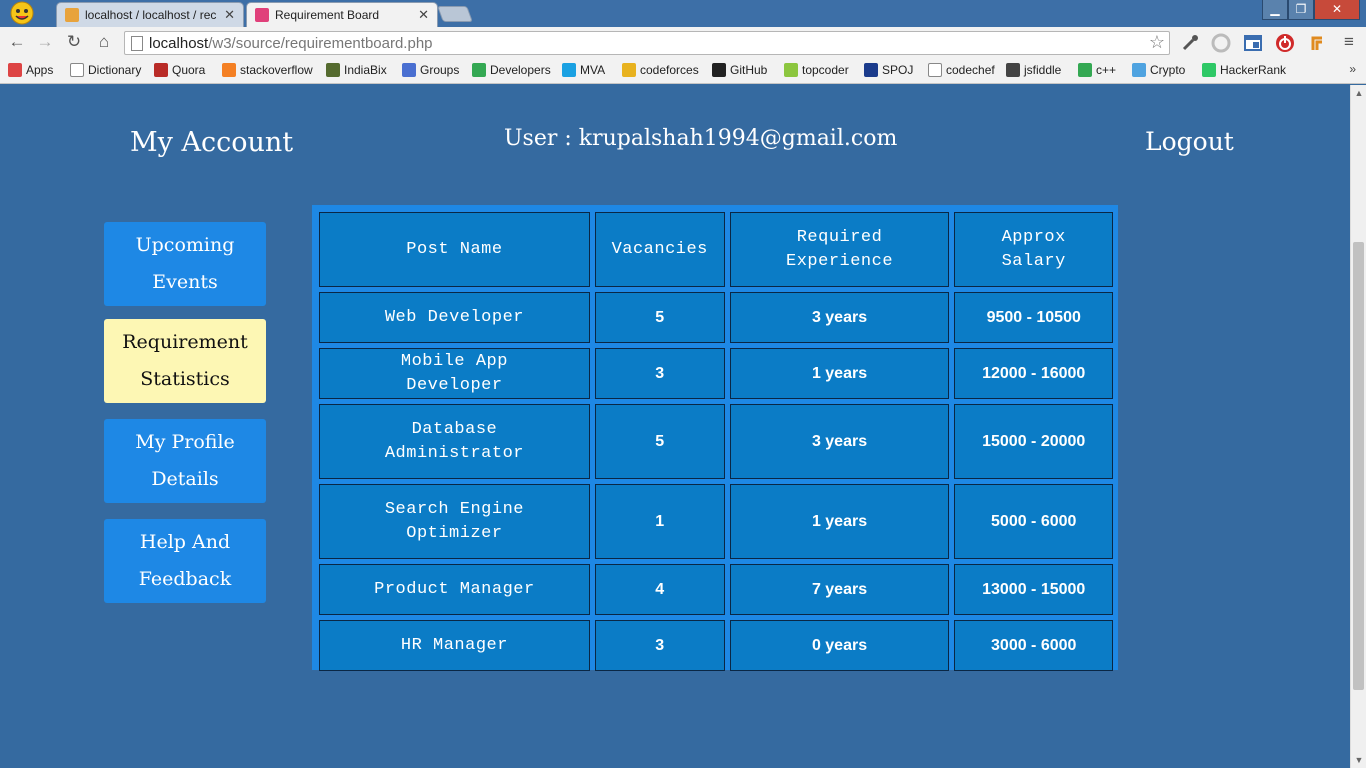 Image resolution: width=1366 pixels, height=768 pixels. What do you see at coordinates (179, 43) in the screenshot?
I see `url-host: localhost` at bounding box center [179, 43].